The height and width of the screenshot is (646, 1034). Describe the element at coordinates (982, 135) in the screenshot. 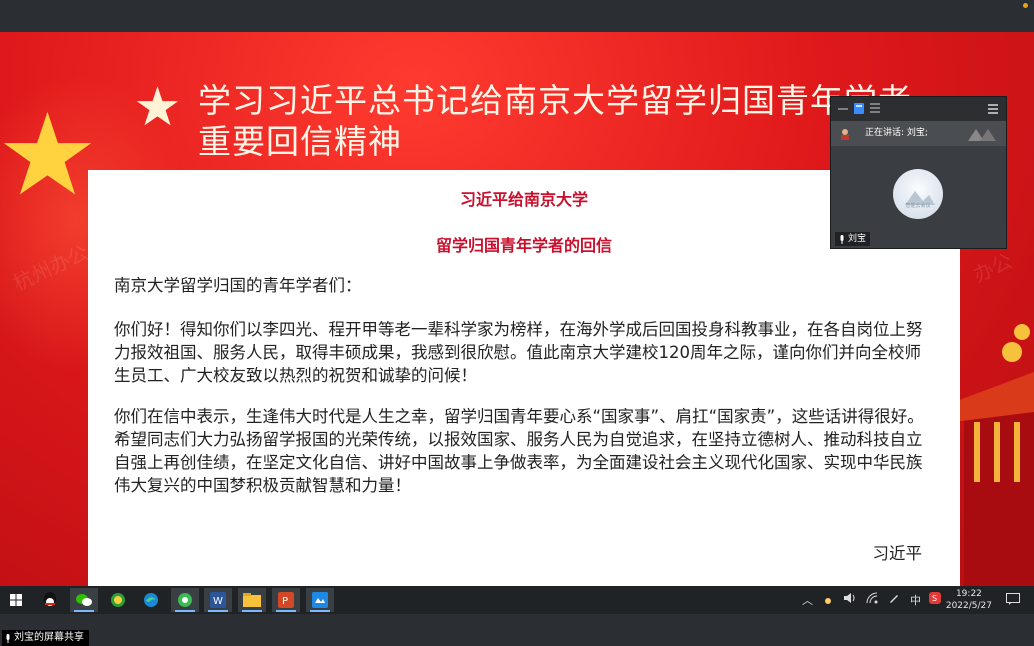

I see `signal-icon` at that location.